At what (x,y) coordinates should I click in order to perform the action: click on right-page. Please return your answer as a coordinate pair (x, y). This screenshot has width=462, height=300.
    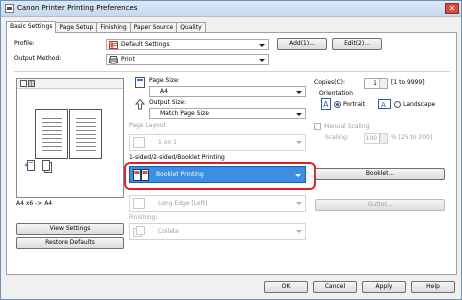
    Looking at the image, I should click on (85, 134).